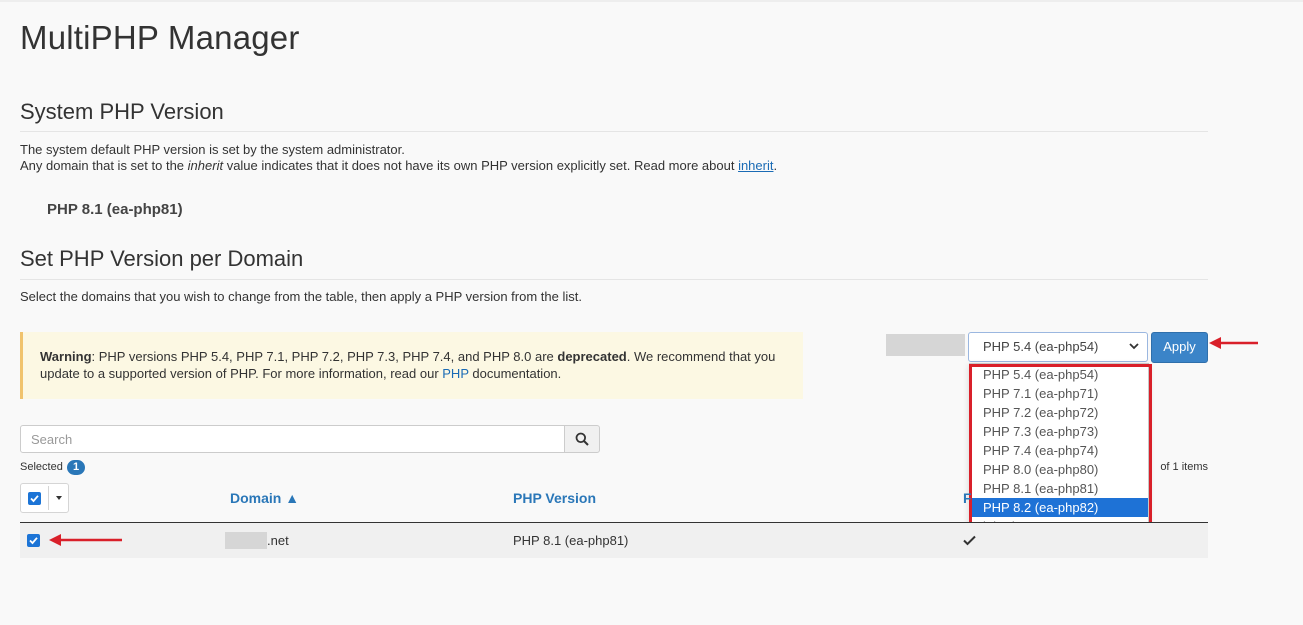 The width and height of the screenshot is (1303, 625). I want to click on checkmark-icon, so click(969, 540).